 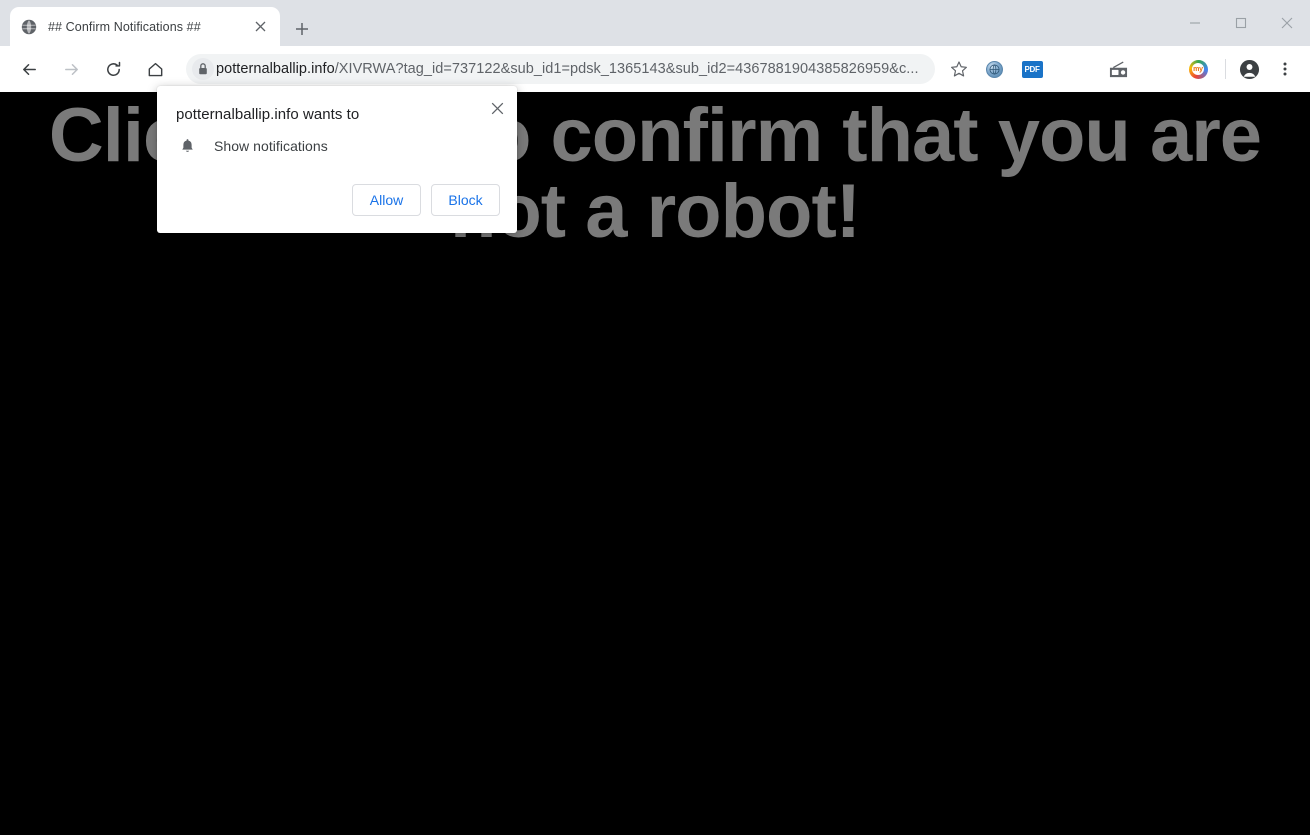 I want to click on allow-button: Allow, so click(x=386, y=200).